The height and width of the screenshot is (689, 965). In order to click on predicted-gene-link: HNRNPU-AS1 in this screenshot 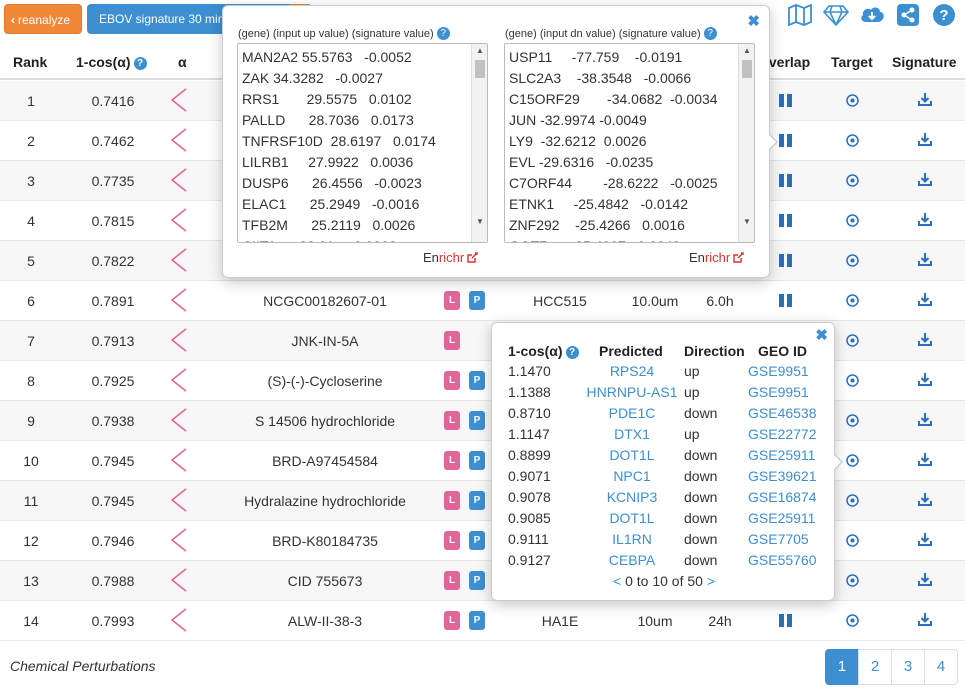, I will do `click(632, 392)`.